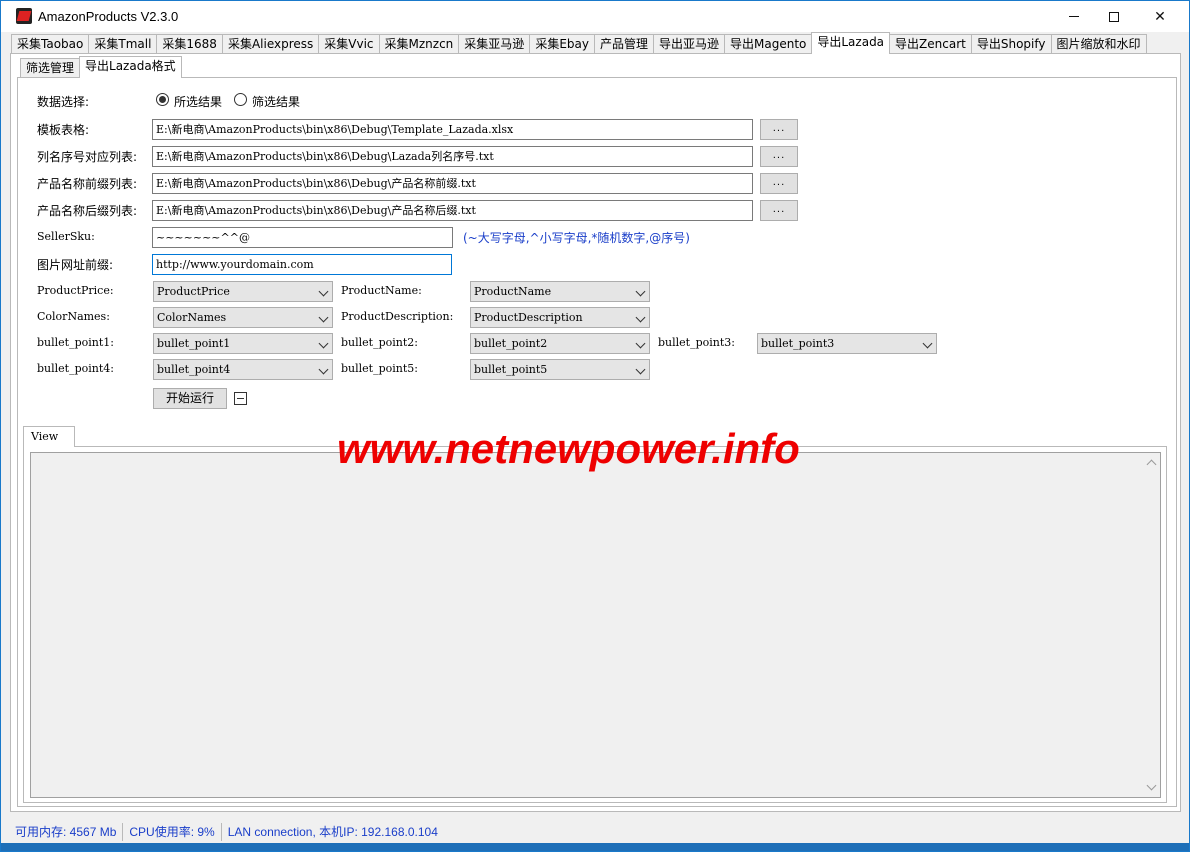  I want to click on desc-label: ProductDescription:, so click(397, 316).